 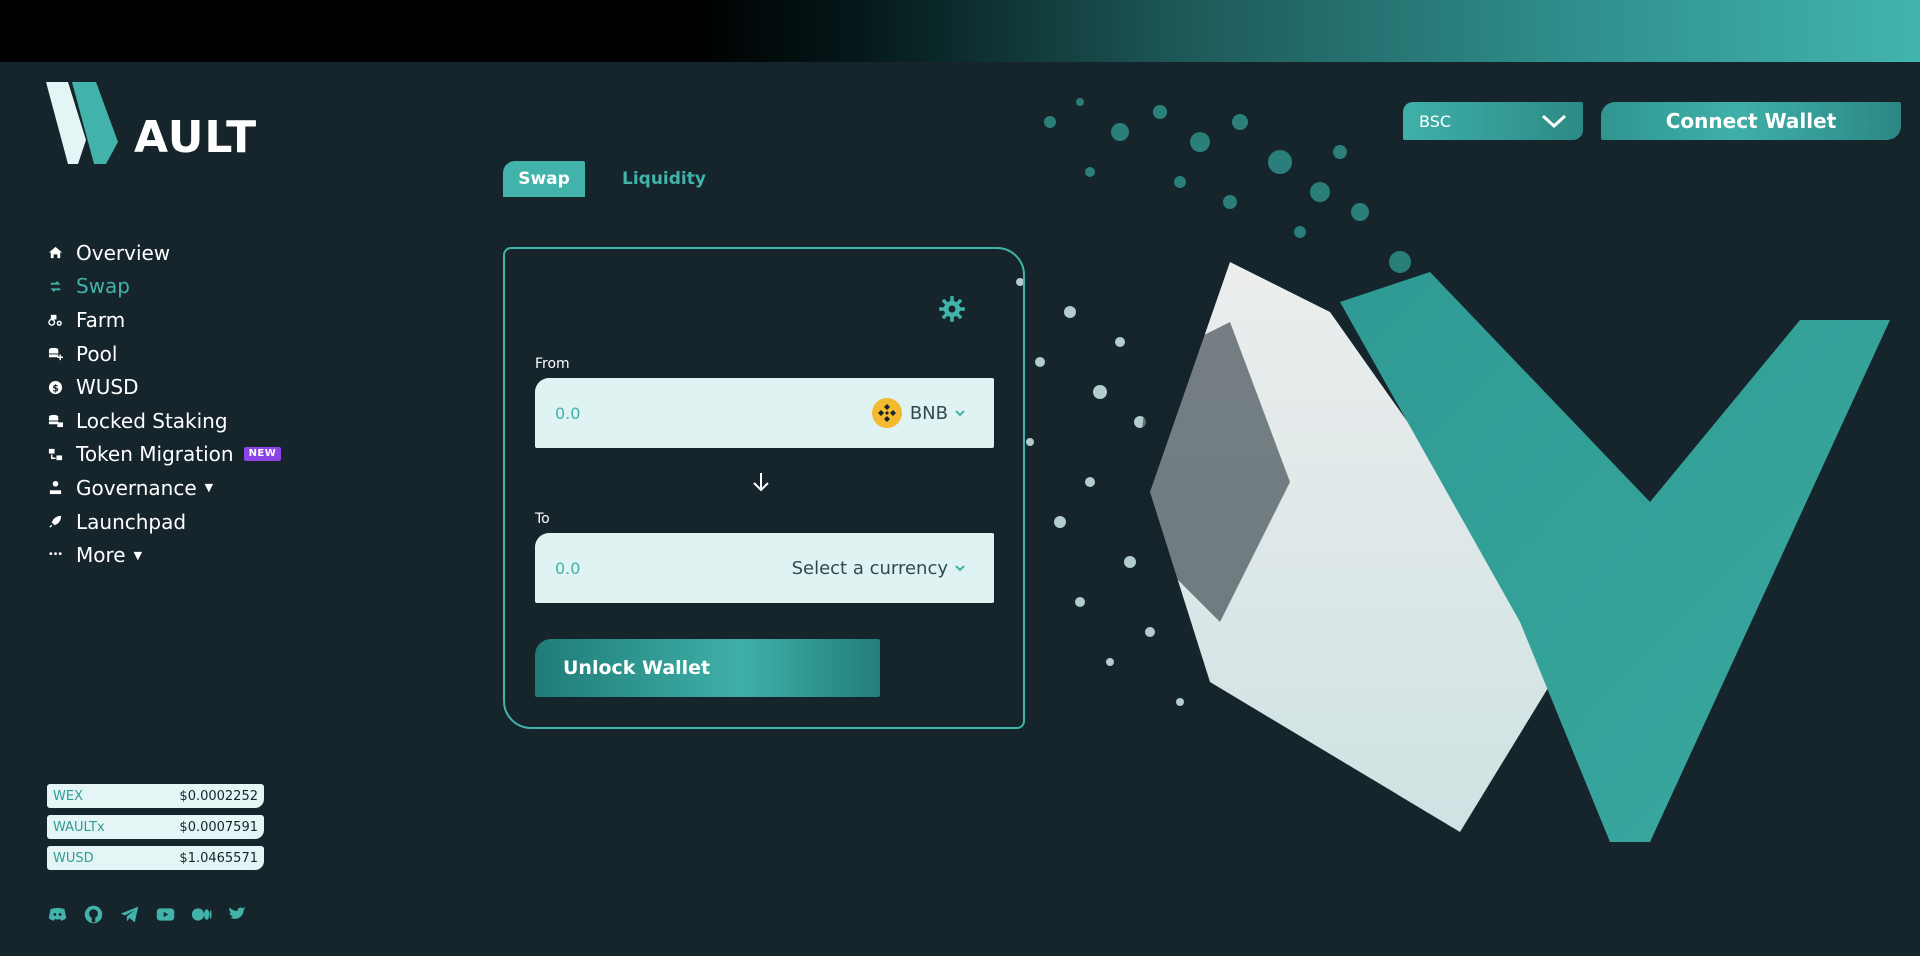 What do you see at coordinates (55, 555) in the screenshot?
I see `more-icon` at bounding box center [55, 555].